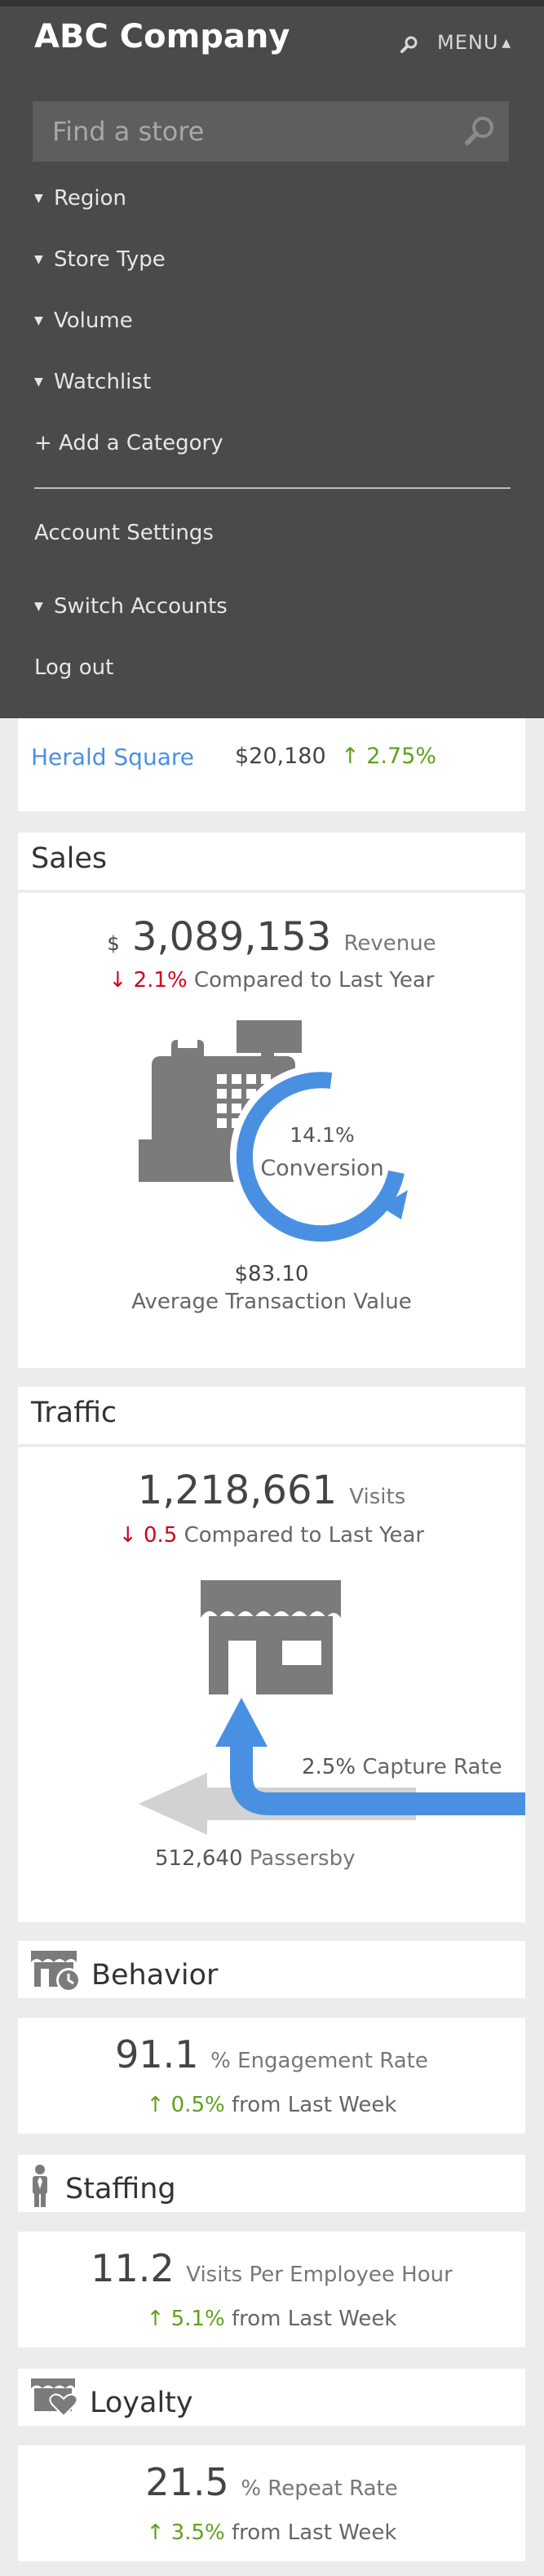 Image resolution: width=544 pixels, height=2576 pixels. I want to click on menu-item-volume: ▼ Volume, so click(83, 321).